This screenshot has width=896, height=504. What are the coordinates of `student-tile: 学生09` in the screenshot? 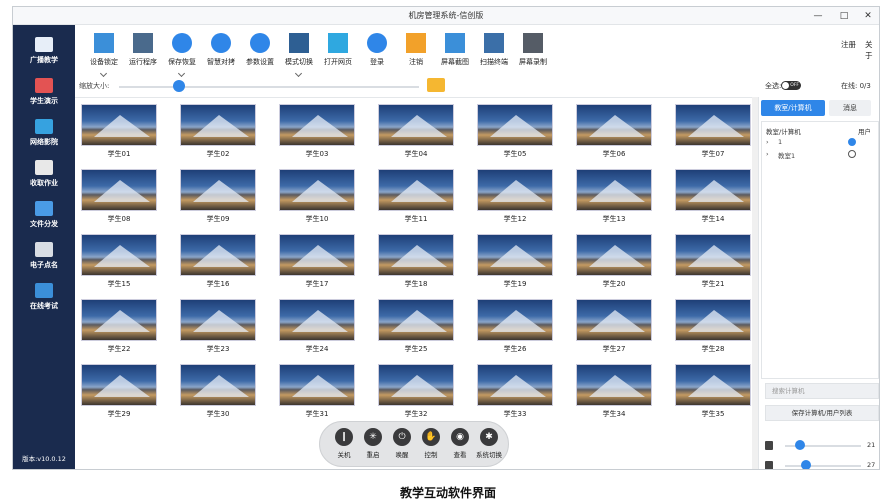 It's located at (218, 198).